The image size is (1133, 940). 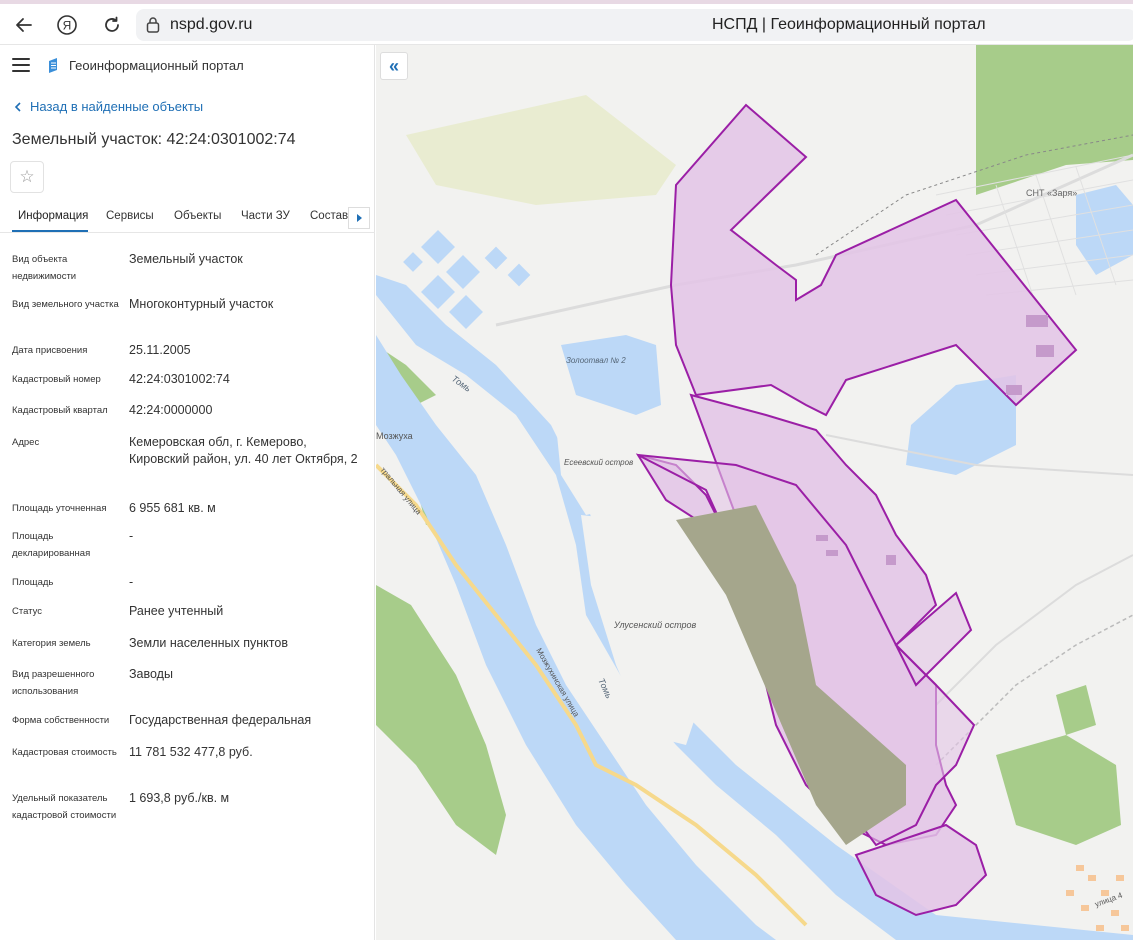 I want to click on field-label: Кадастровый номер, so click(x=56, y=379).